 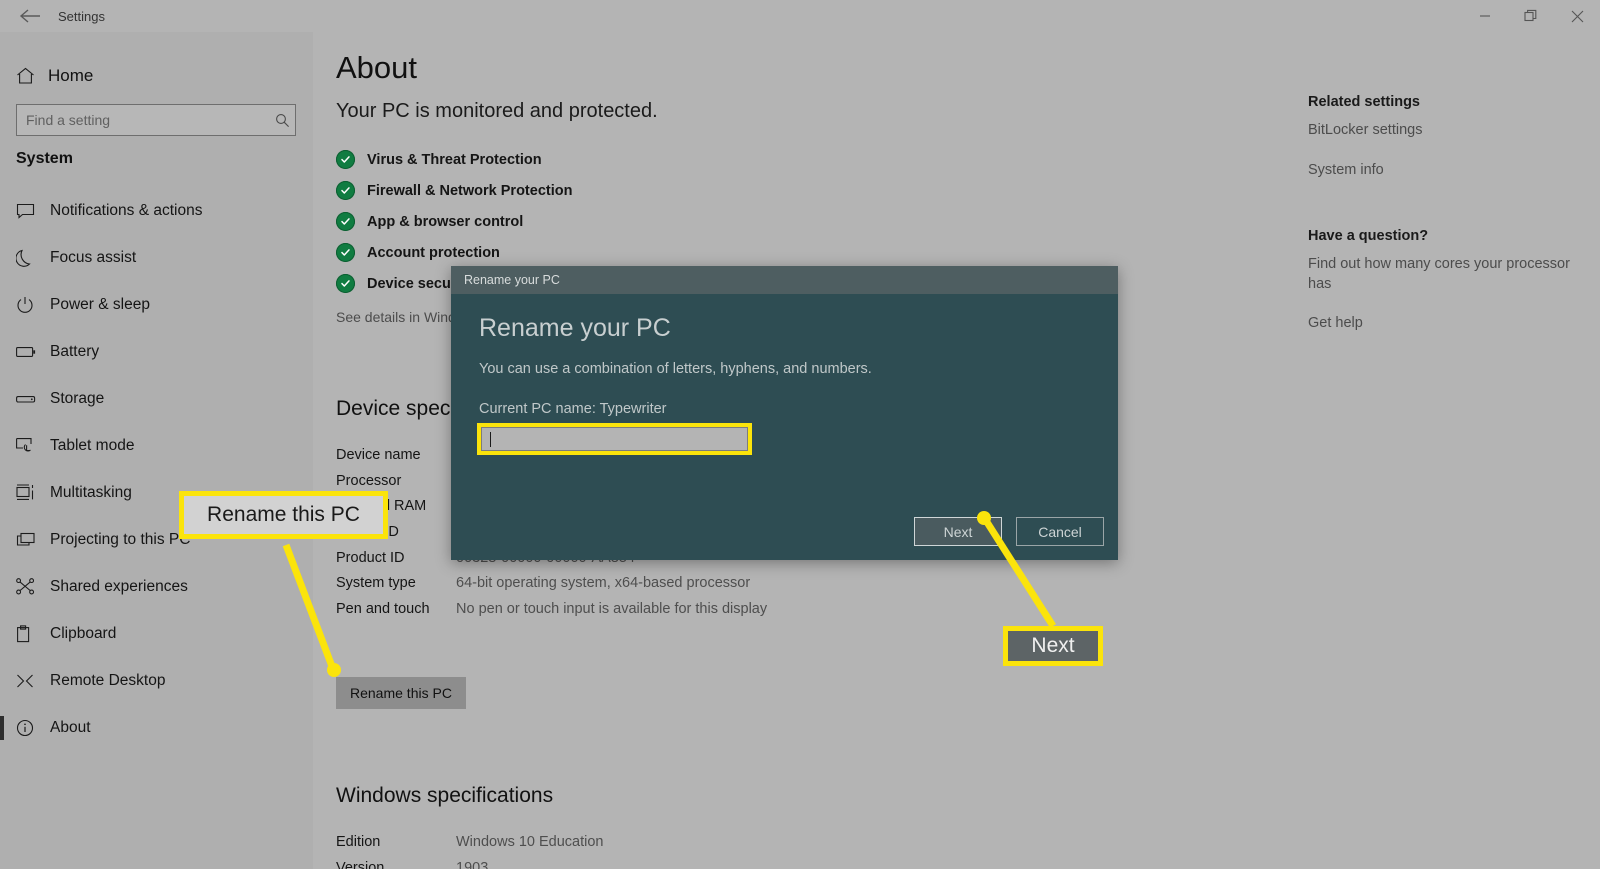 I want to click on dialog-cancel-button: Cancel, so click(x=1060, y=531).